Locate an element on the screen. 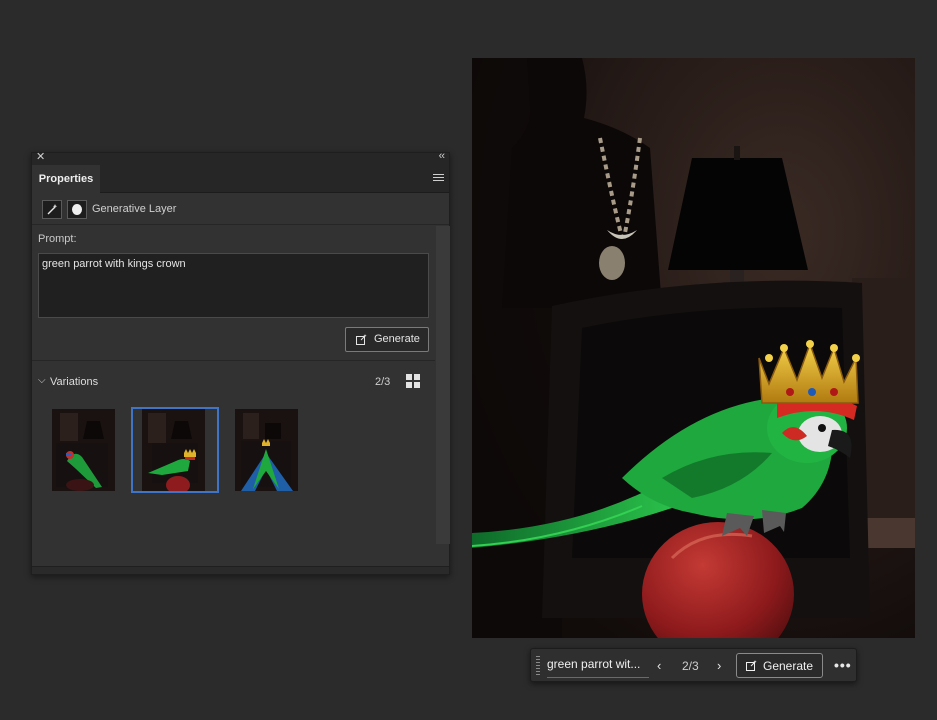 This screenshot has height=720, width=937. chevron-right-icon: › is located at coordinates (719, 665).